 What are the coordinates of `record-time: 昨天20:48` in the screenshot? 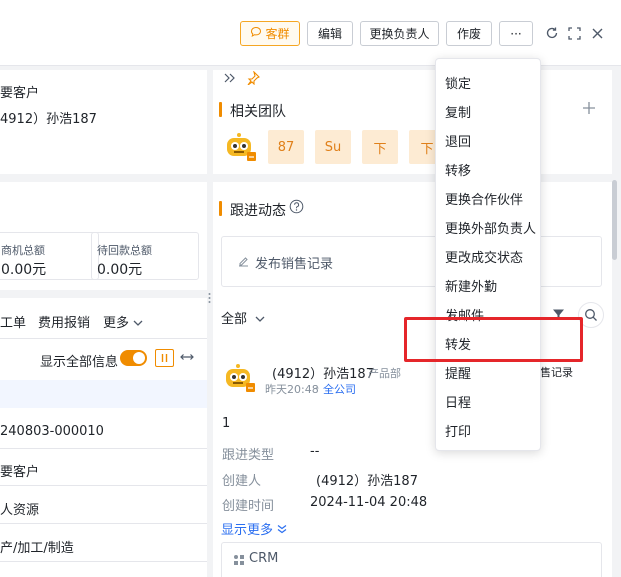 It's located at (292, 389).